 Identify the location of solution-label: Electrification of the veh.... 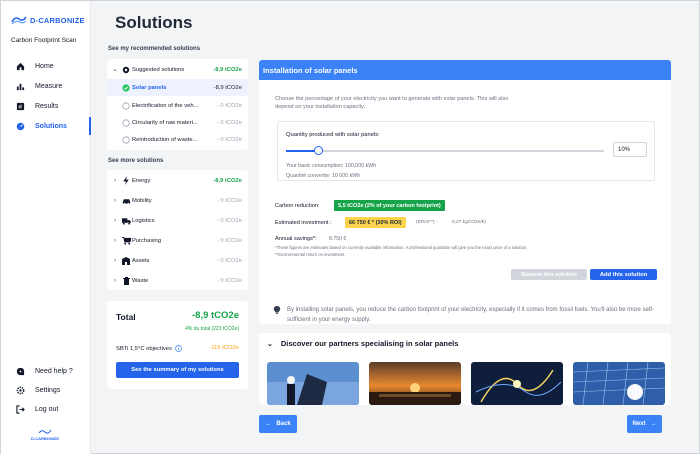
(165, 105).